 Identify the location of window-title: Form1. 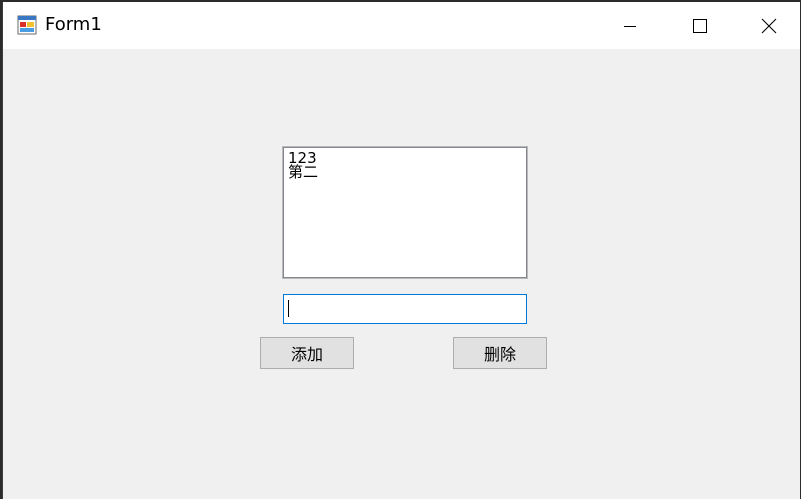
(73, 24).